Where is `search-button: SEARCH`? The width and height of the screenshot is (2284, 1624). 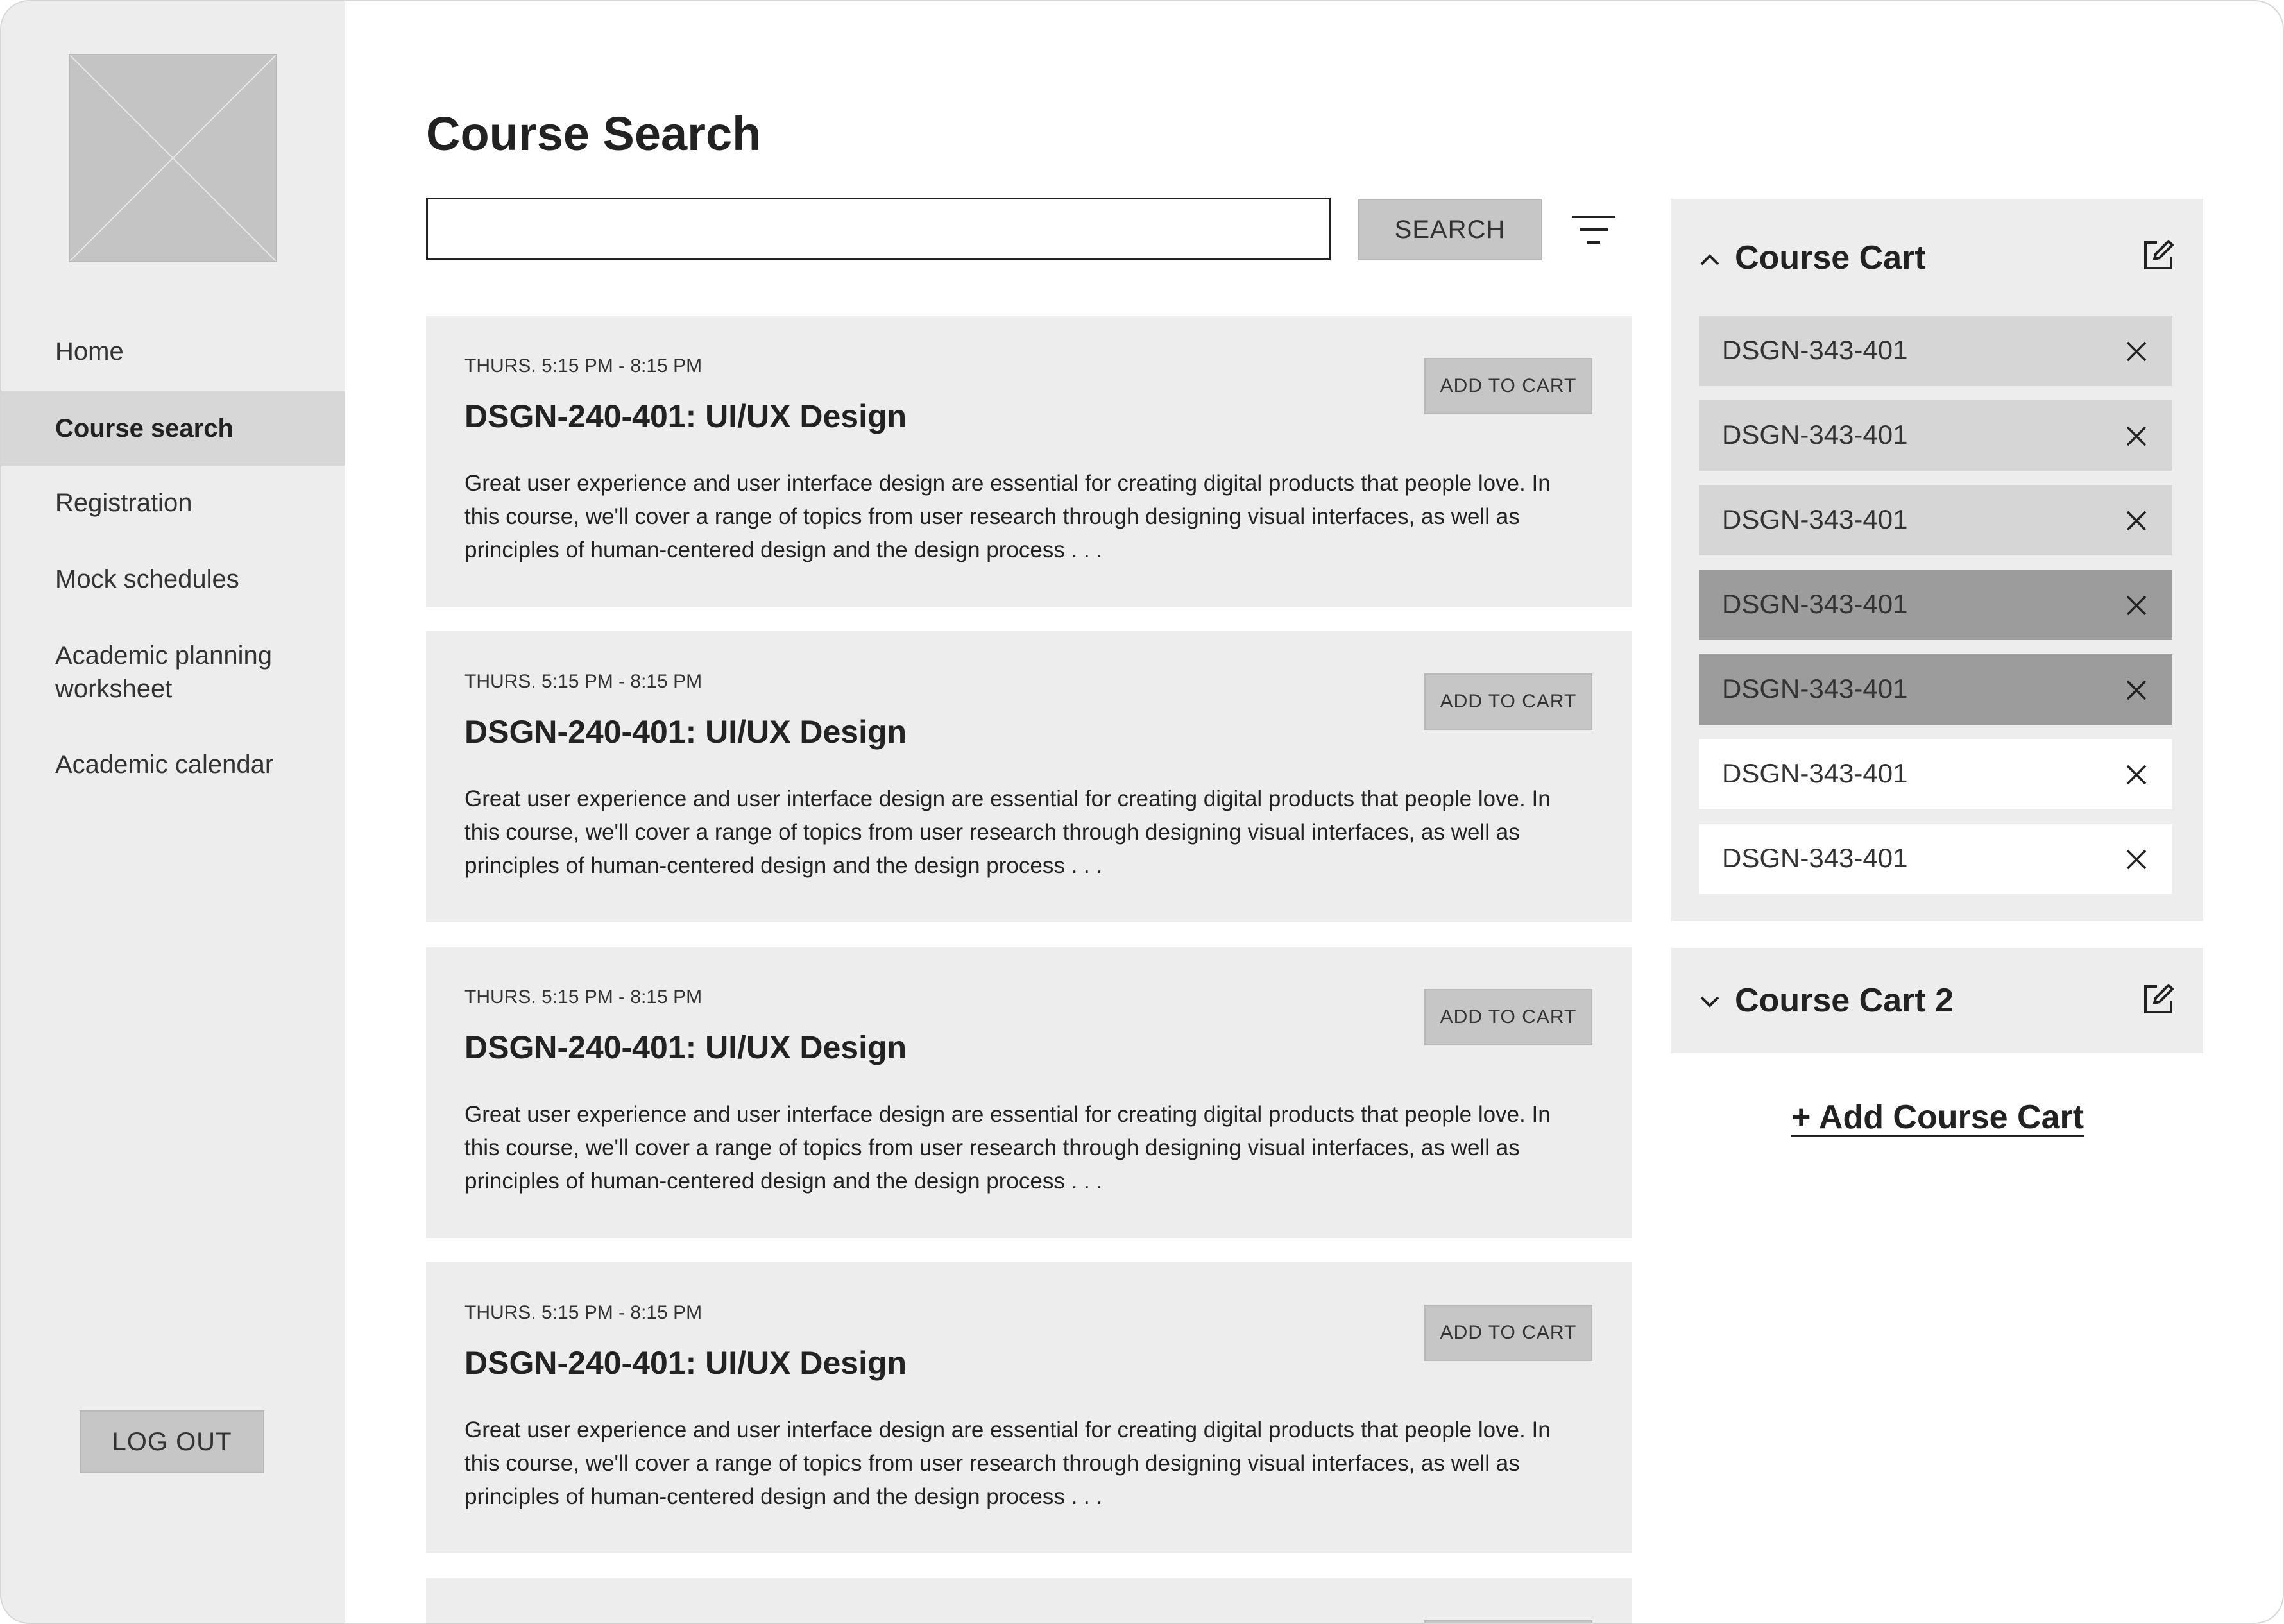
search-button: SEARCH is located at coordinates (1450, 229).